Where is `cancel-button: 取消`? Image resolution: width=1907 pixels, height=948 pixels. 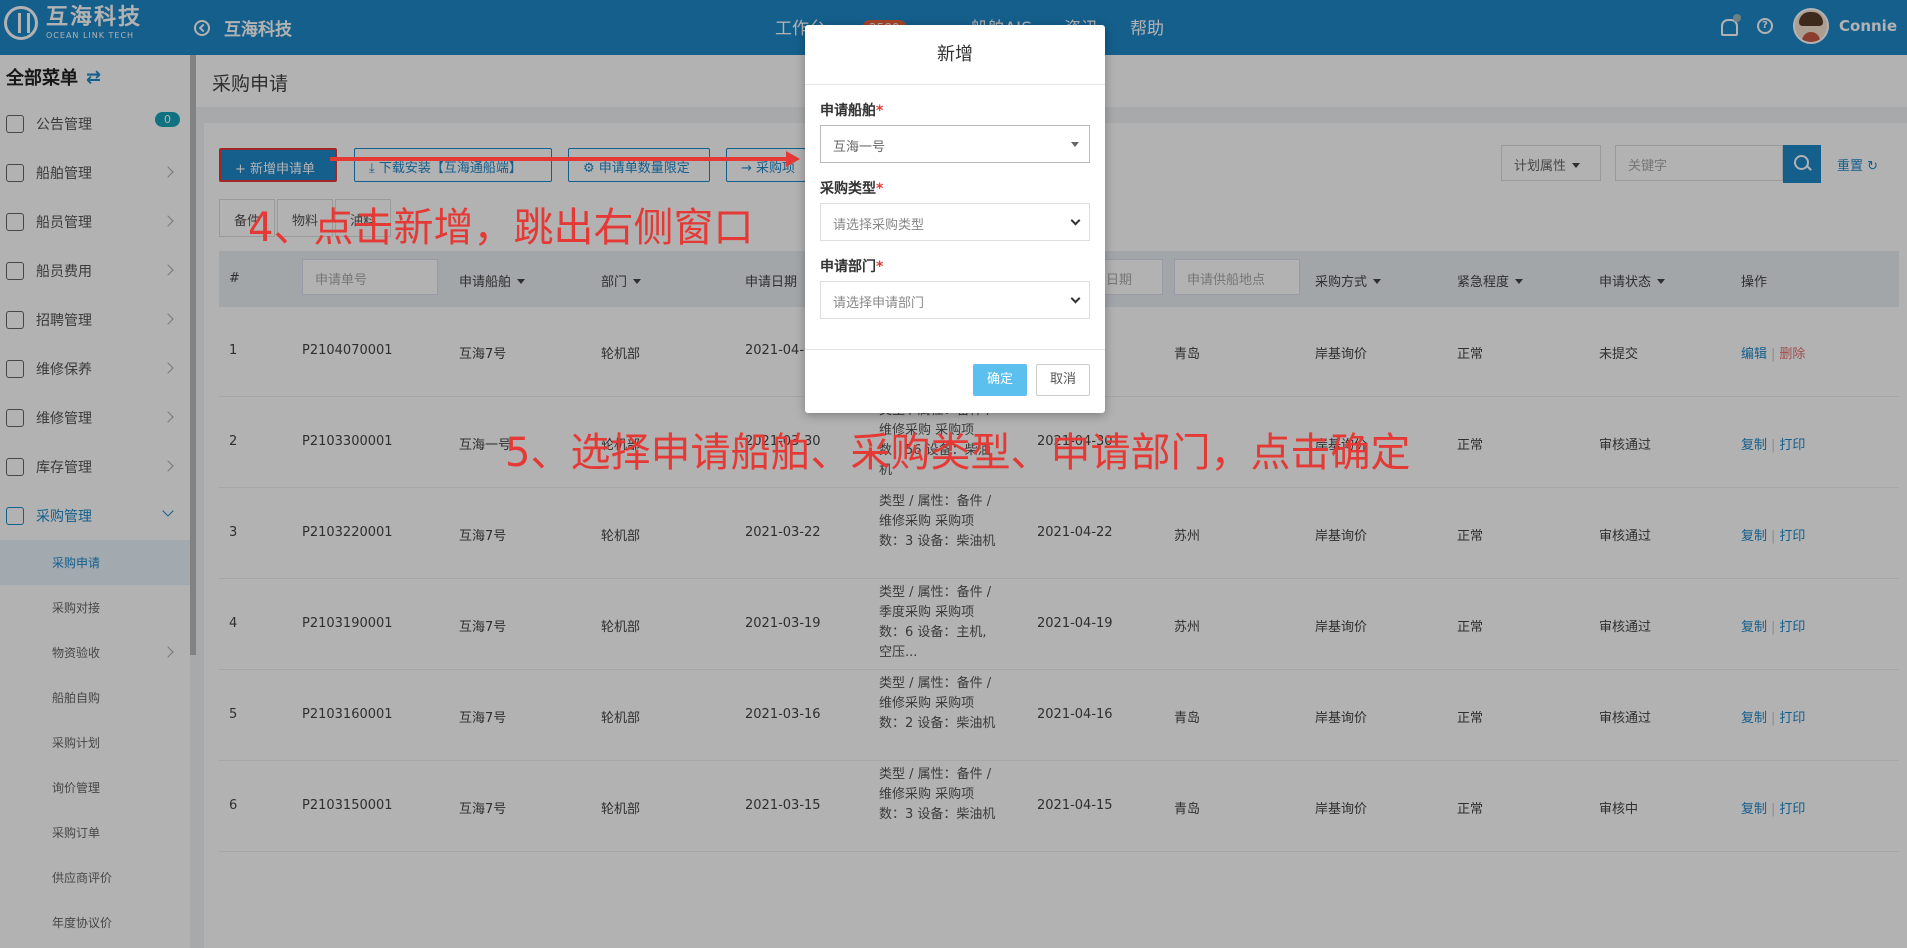
cancel-button: 取消 is located at coordinates (1063, 380).